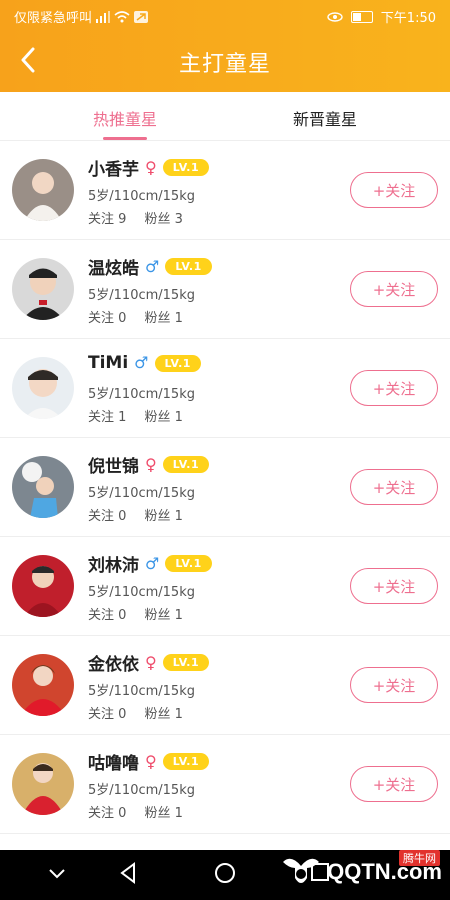 Image resolution: width=450 pixels, height=900 pixels. Describe the element at coordinates (53, 18) in the screenshot. I see `carrier-text: 仅限紧急呼叫` at that location.